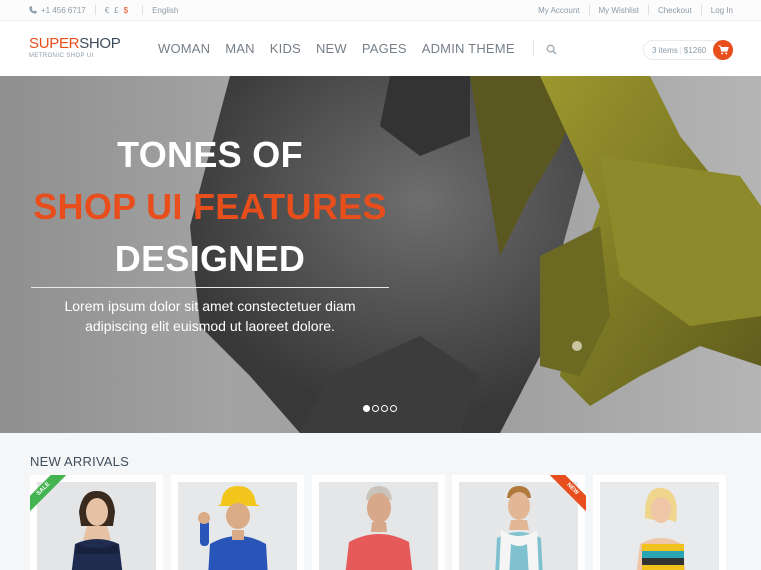 The height and width of the screenshot is (570, 761). Describe the element at coordinates (63, 10) in the screenshot. I see `phone-number: +1 456 6717` at that location.